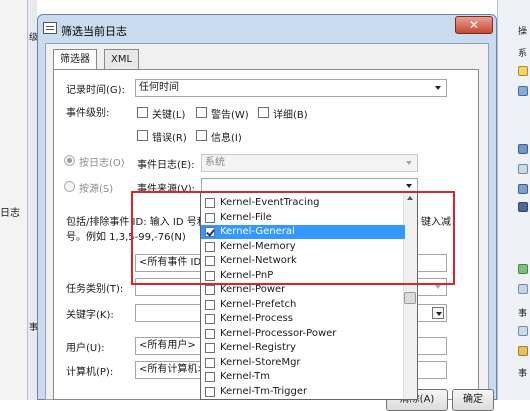  I want to click on by-log-label: 按日志(O), so click(102, 163).